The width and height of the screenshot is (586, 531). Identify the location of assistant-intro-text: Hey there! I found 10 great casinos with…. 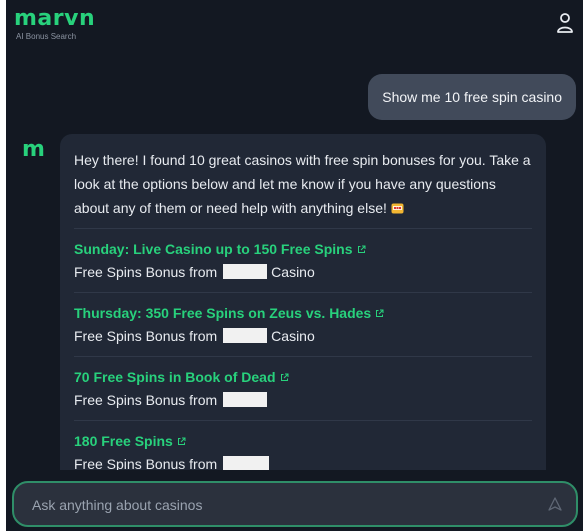
(303, 184).